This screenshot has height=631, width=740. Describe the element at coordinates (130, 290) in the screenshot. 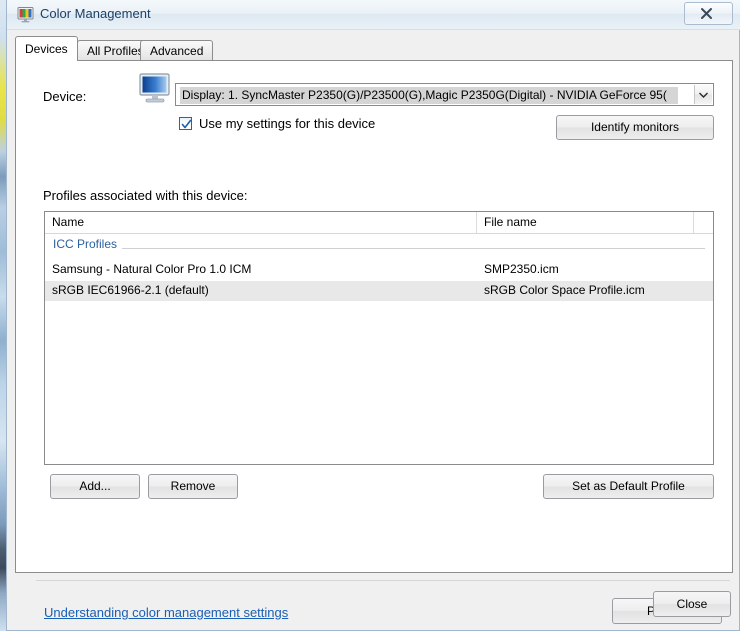

I see `profile-name: sRGB IEC61966-2.1 (default)` at that location.